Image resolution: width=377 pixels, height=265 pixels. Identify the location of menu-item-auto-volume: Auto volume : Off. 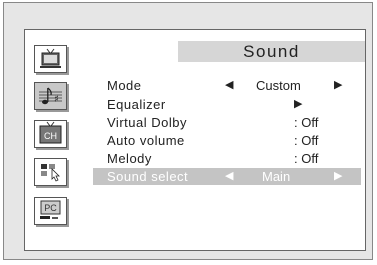
(227, 140).